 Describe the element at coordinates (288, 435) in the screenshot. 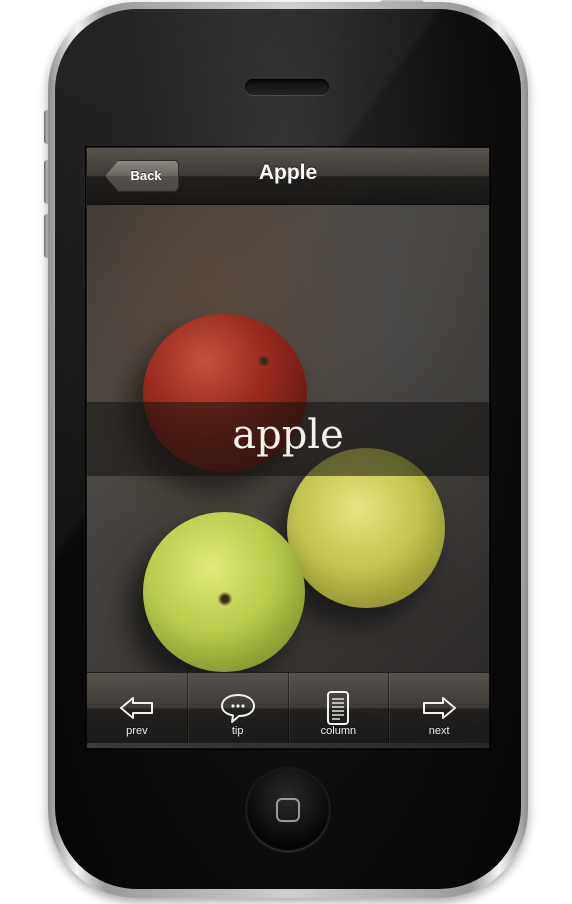

I see `hero-title: apple` at that location.